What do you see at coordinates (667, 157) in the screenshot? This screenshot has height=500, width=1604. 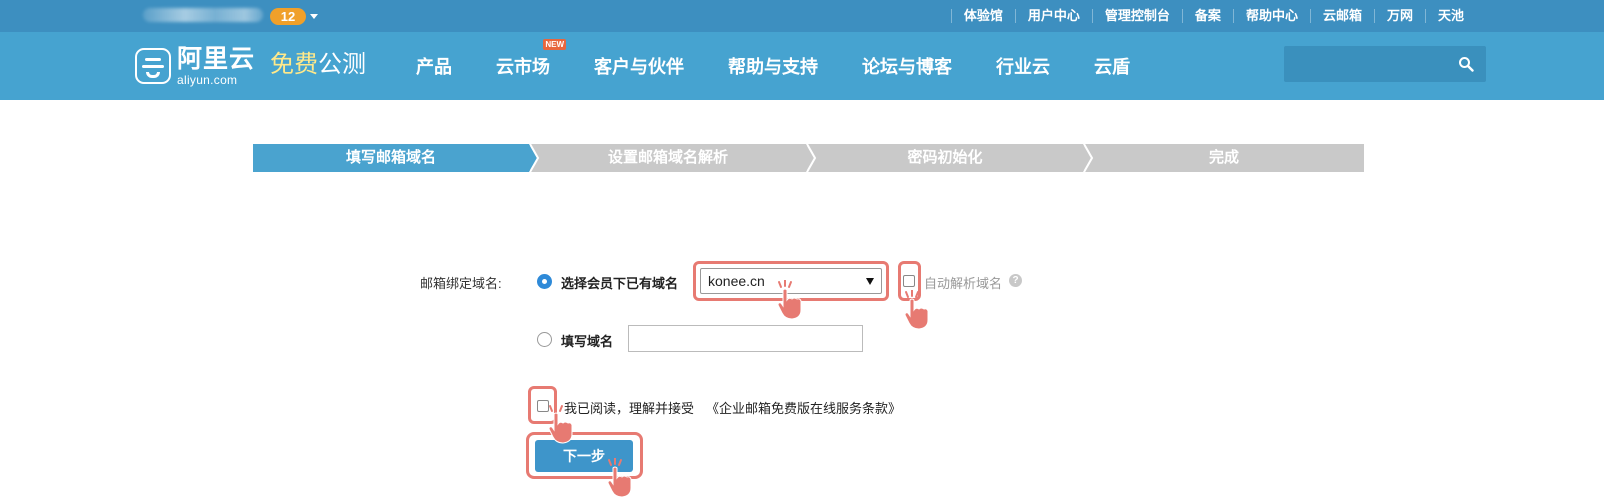 I see `step-2-label: 设置邮箱域名解析` at bounding box center [667, 157].